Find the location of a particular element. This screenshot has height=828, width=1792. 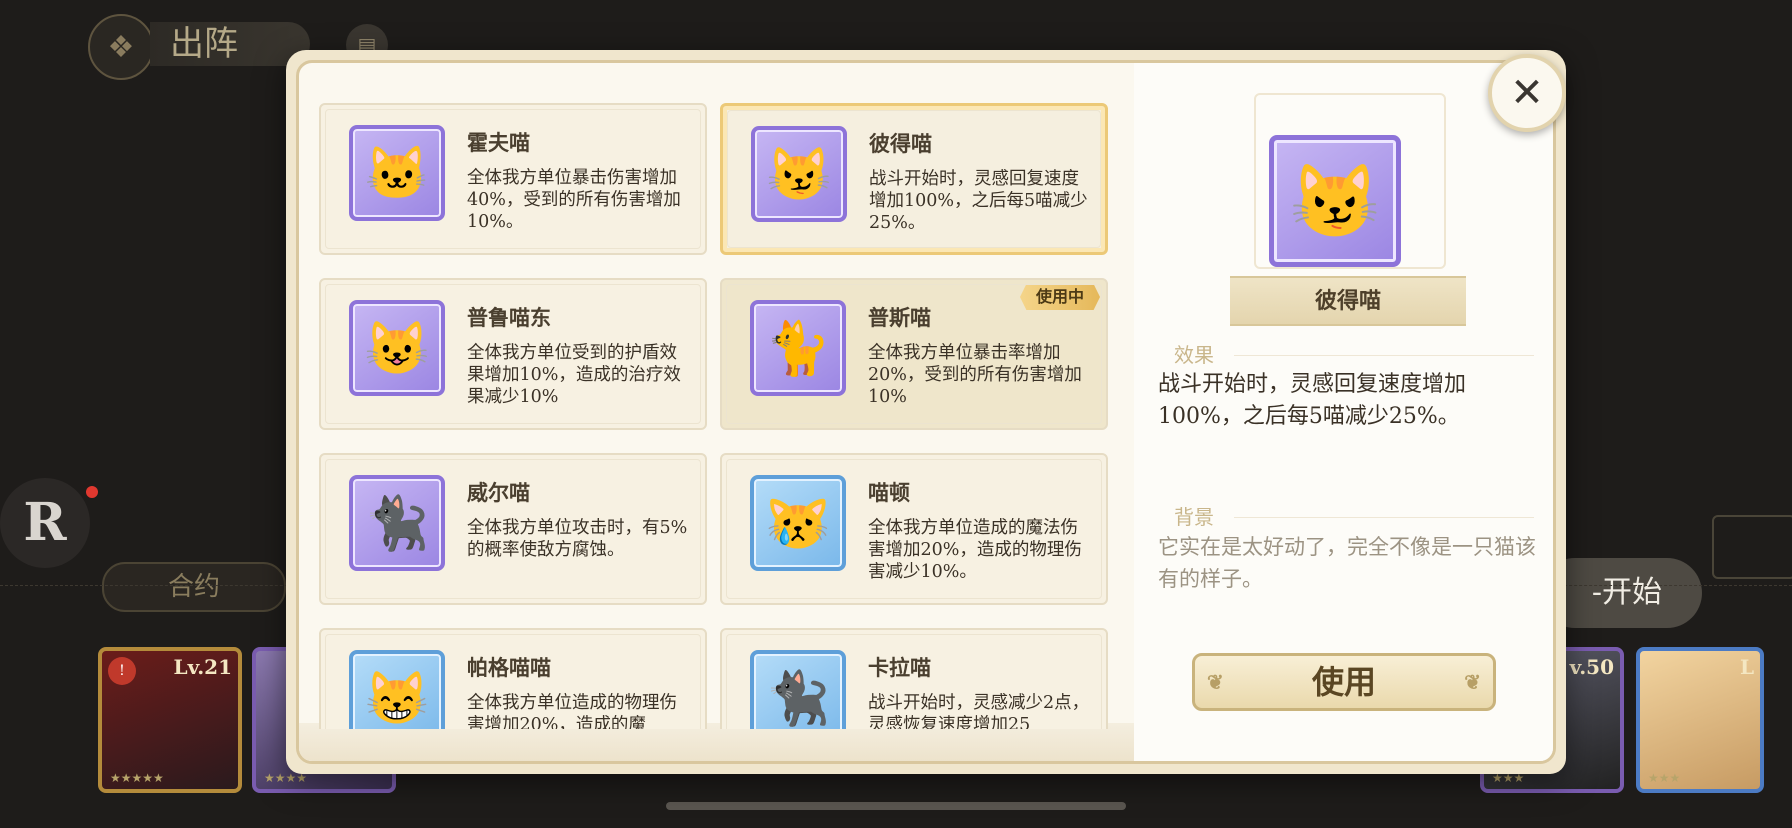

cat-icon: 😼 is located at coordinates (799, 174).